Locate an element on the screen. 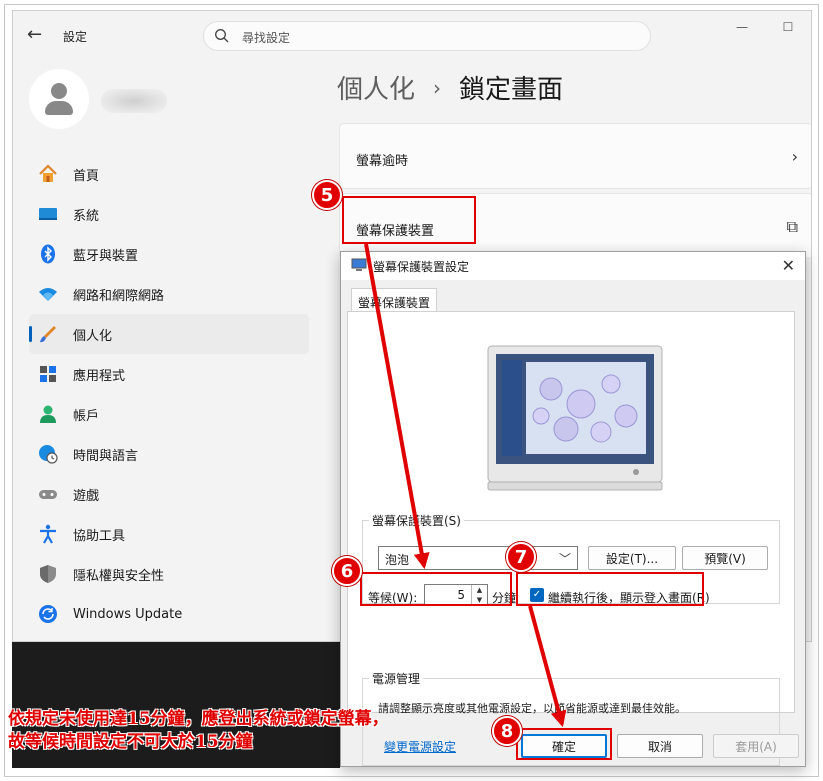  brush-icon is located at coordinates (48, 334).